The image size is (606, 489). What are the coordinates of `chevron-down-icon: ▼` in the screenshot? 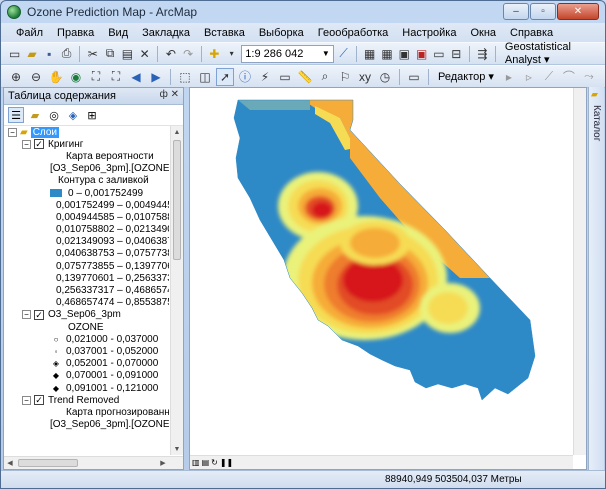 It's located at (326, 54).